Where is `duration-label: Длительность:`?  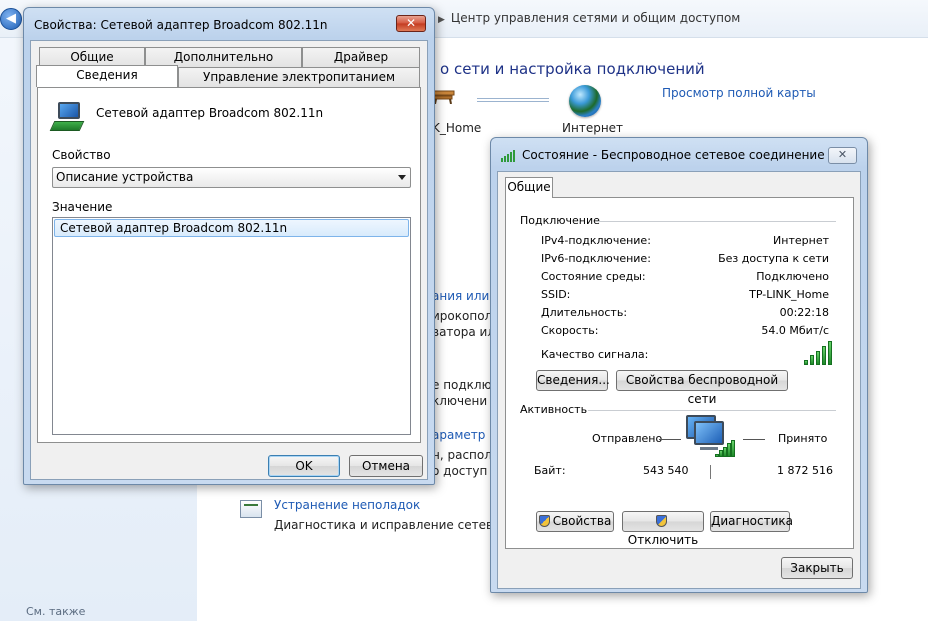 duration-label: Длительность: is located at coordinates (584, 312).